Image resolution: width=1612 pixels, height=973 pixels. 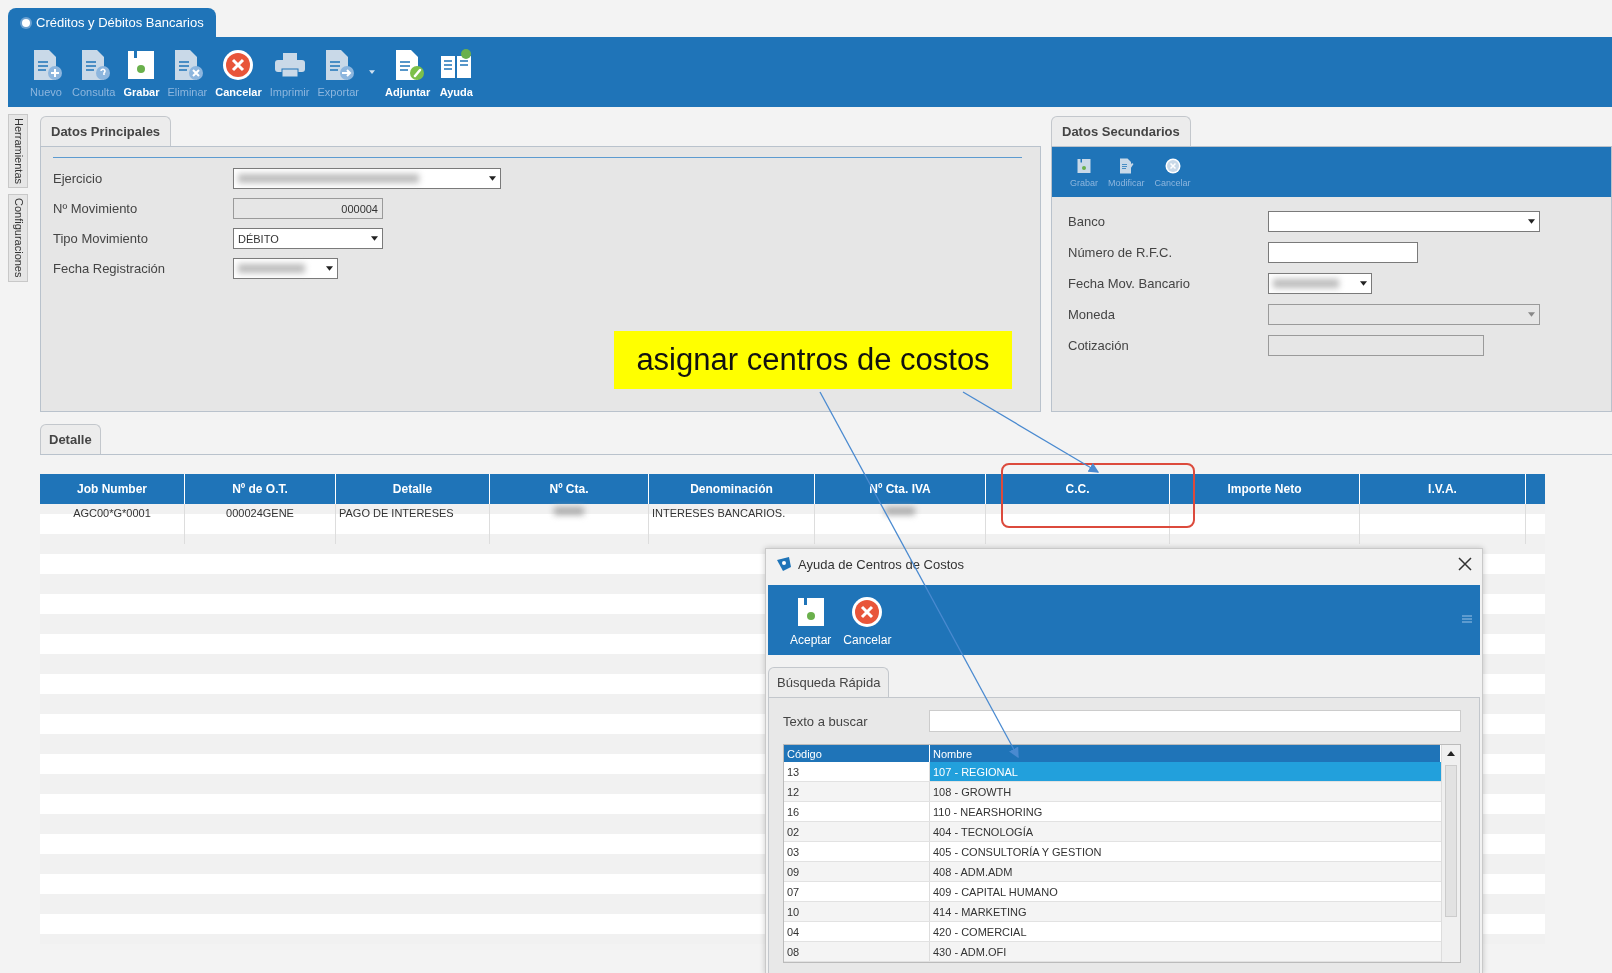 What do you see at coordinates (1185, 891) in the screenshot?
I see `table-cell: 409 - CAPITAL HUMANO` at bounding box center [1185, 891].